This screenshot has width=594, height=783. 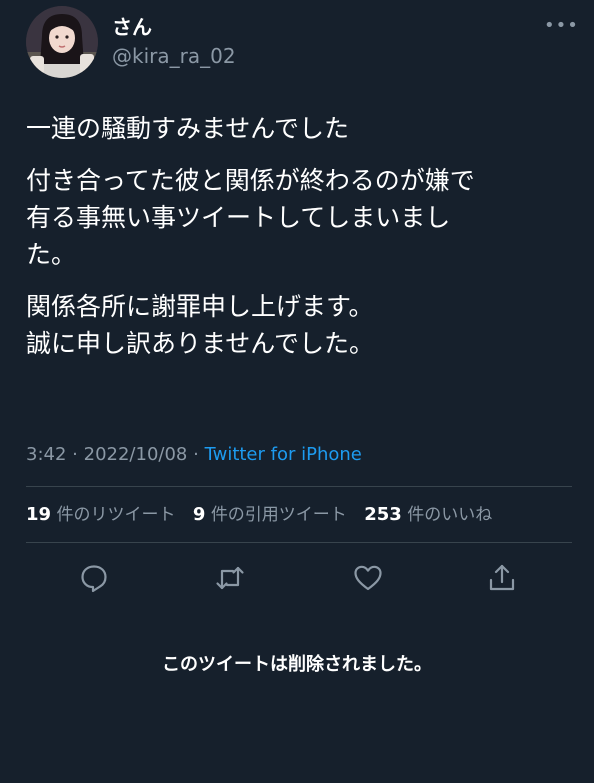 What do you see at coordinates (299, 578) in the screenshot?
I see `tweet-actions` at bounding box center [299, 578].